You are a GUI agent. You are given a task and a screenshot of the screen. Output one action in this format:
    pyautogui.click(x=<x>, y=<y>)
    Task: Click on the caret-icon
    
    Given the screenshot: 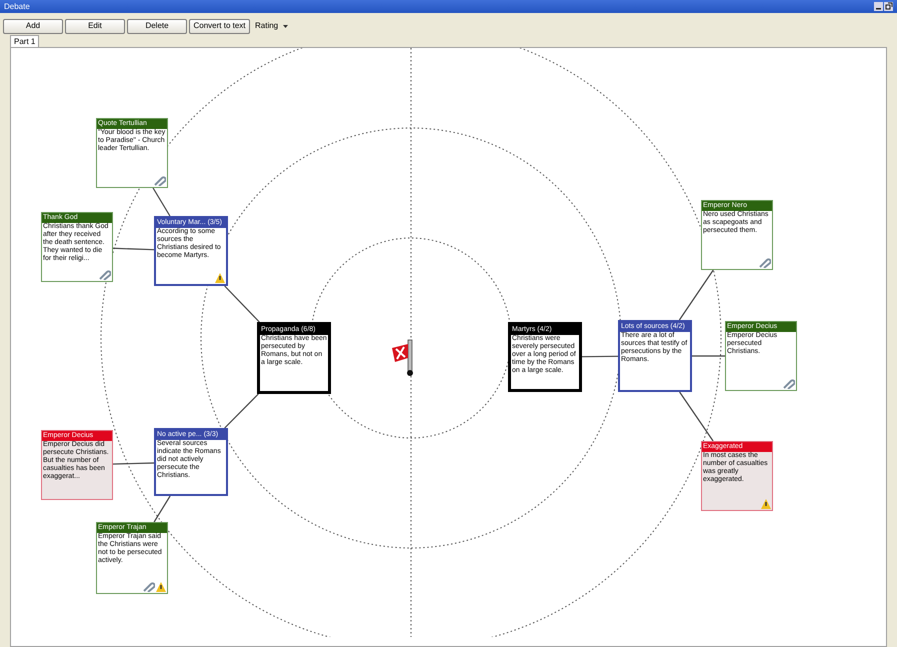 What is the action you would take?
    pyautogui.click(x=285, y=26)
    